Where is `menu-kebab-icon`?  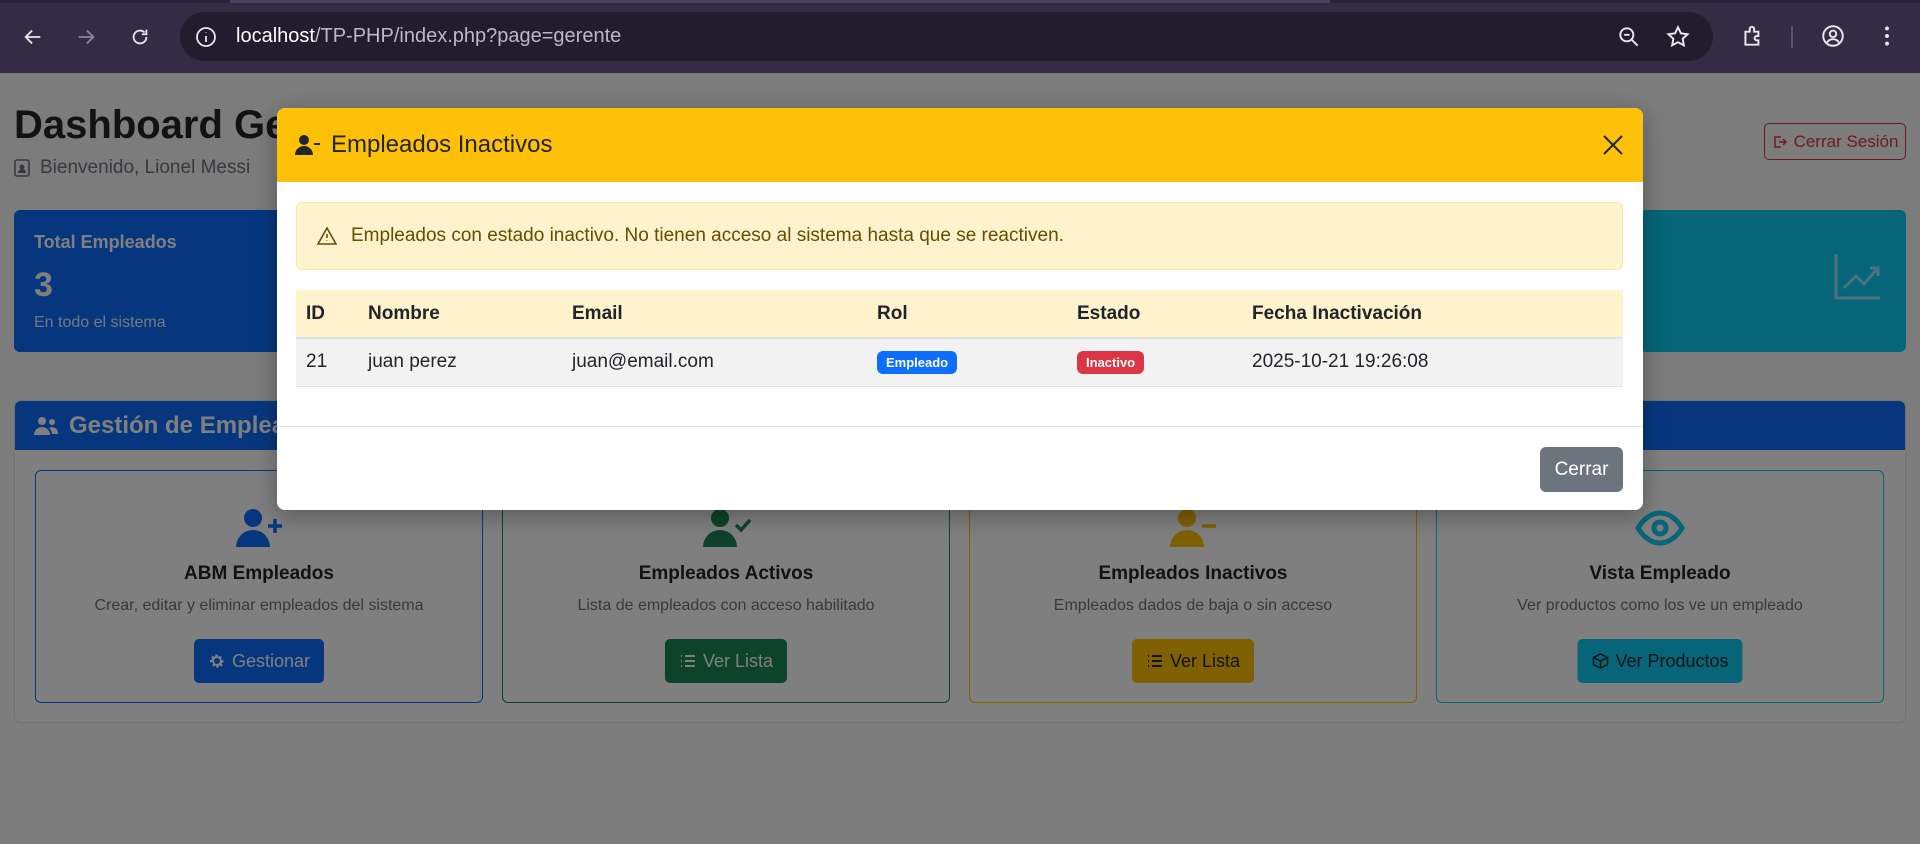 menu-kebab-icon is located at coordinates (1887, 36).